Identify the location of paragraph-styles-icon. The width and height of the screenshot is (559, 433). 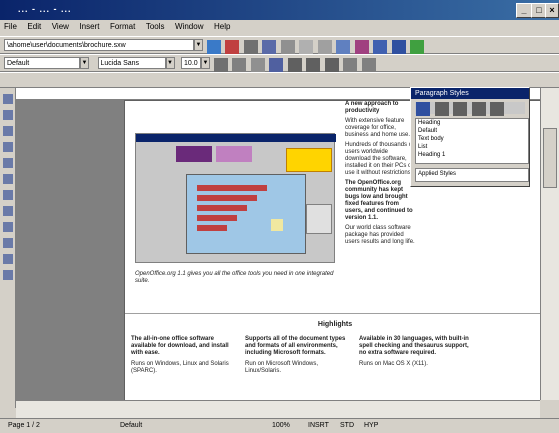
(423, 109).